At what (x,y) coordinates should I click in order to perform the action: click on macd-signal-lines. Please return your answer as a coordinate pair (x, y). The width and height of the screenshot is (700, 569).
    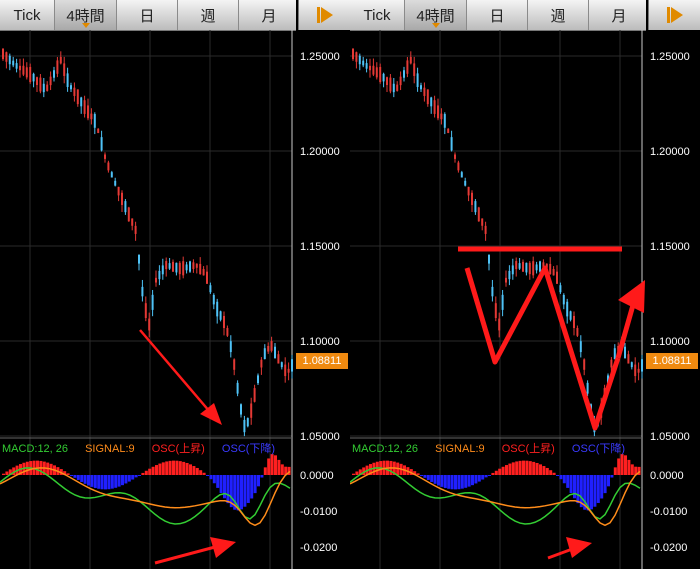
    Looking at the image, I should click on (145, 497).